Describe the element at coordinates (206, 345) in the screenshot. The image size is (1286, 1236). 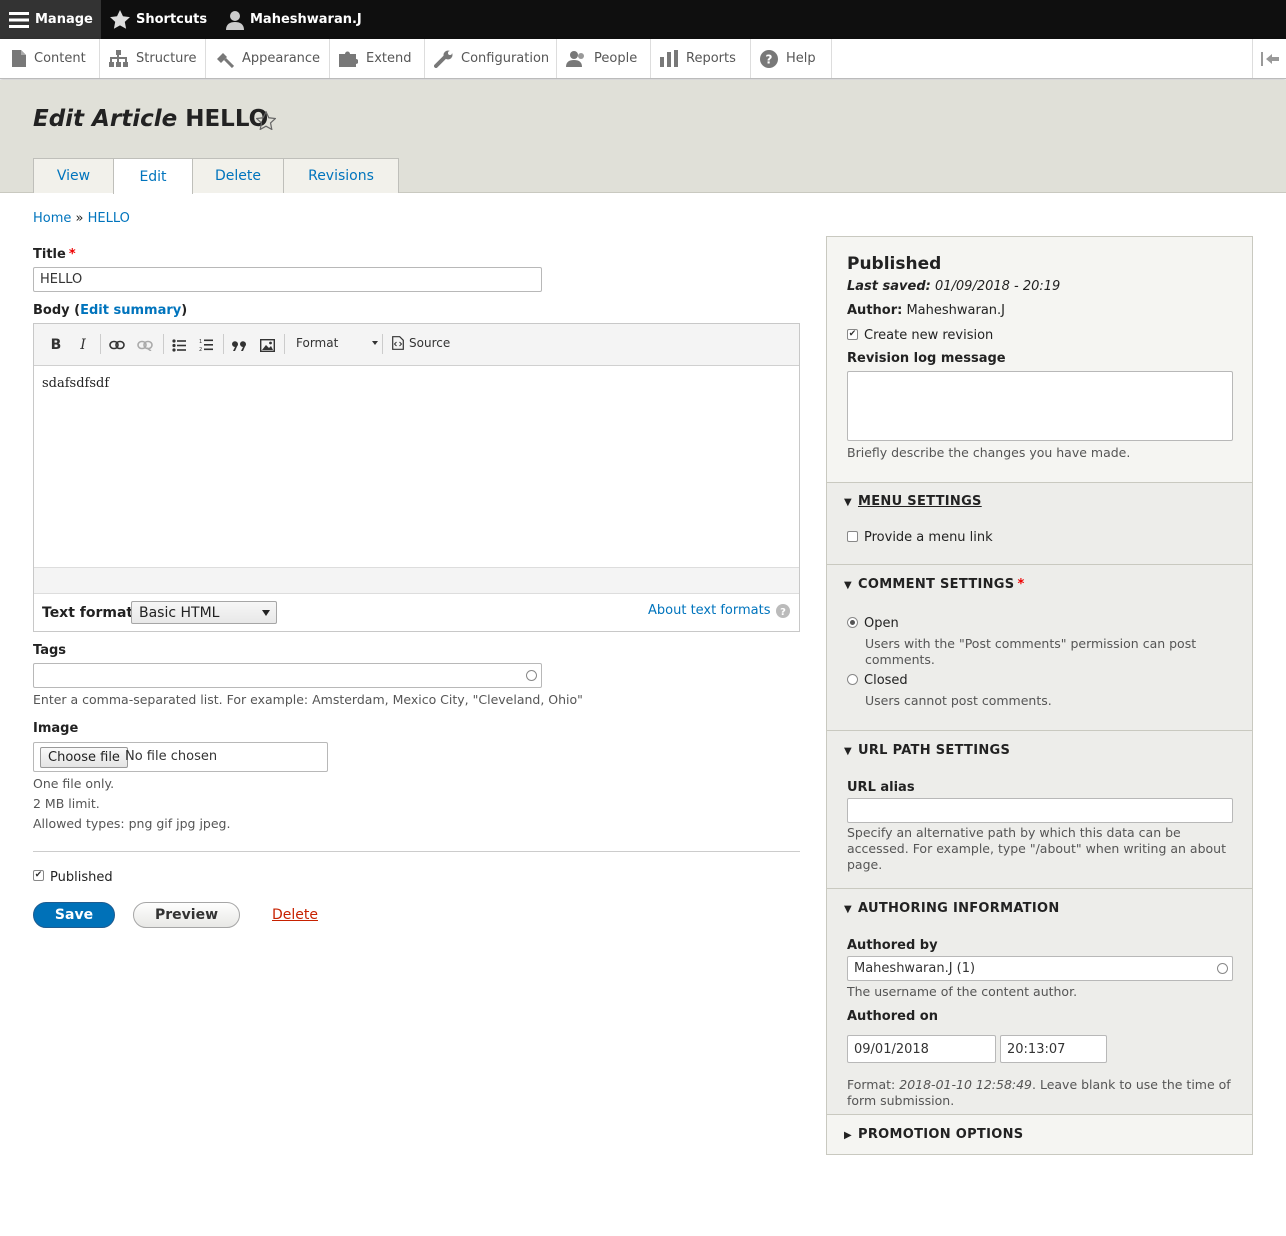
I see `numbered-list-button: 12` at that location.